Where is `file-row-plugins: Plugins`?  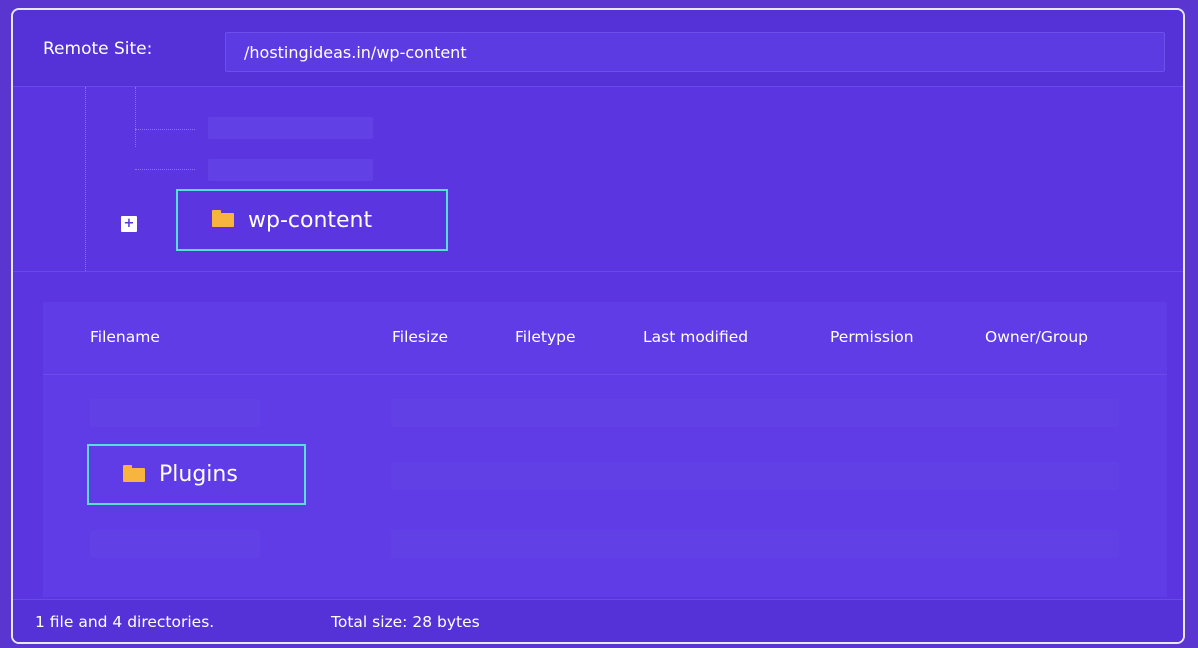 file-row-plugins: Plugins is located at coordinates (196, 474).